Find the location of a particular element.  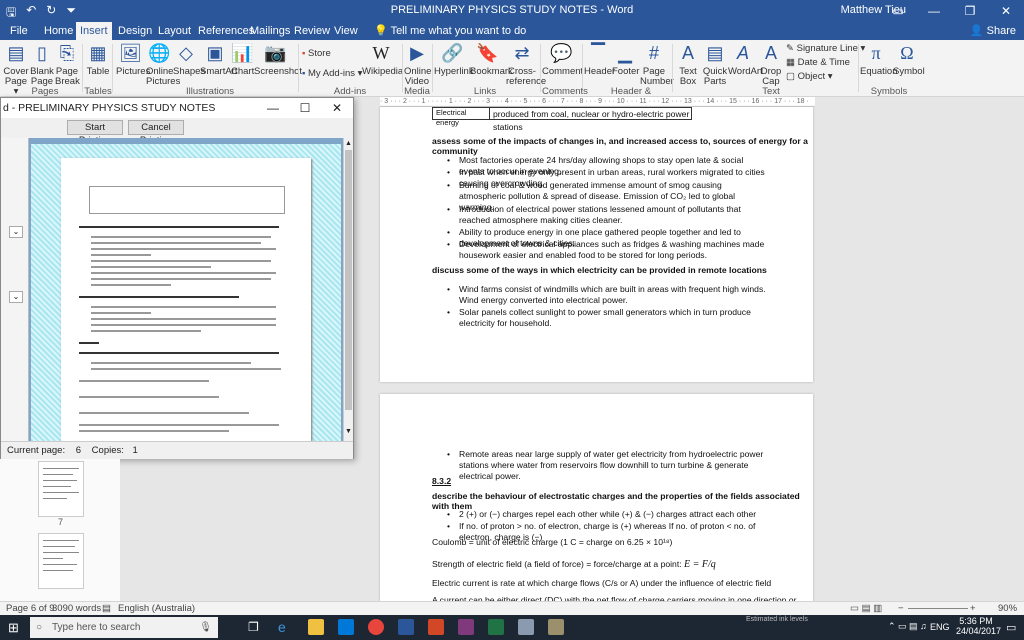

symbol-button: Ω Symbol is located at coordinates (909, 59).